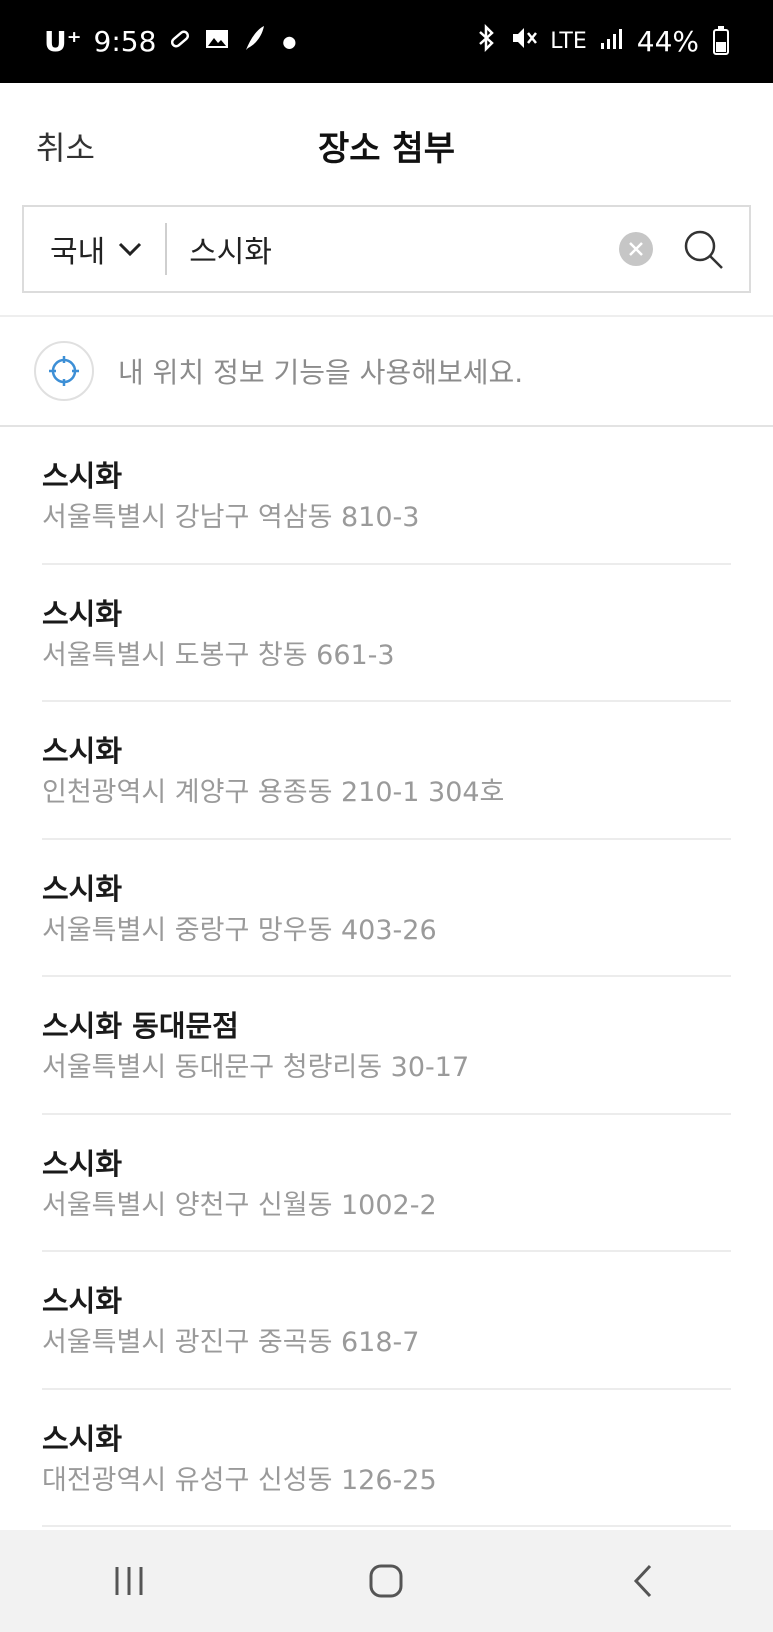 The width and height of the screenshot is (773, 1632). I want to click on divider, so click(386, 1526).